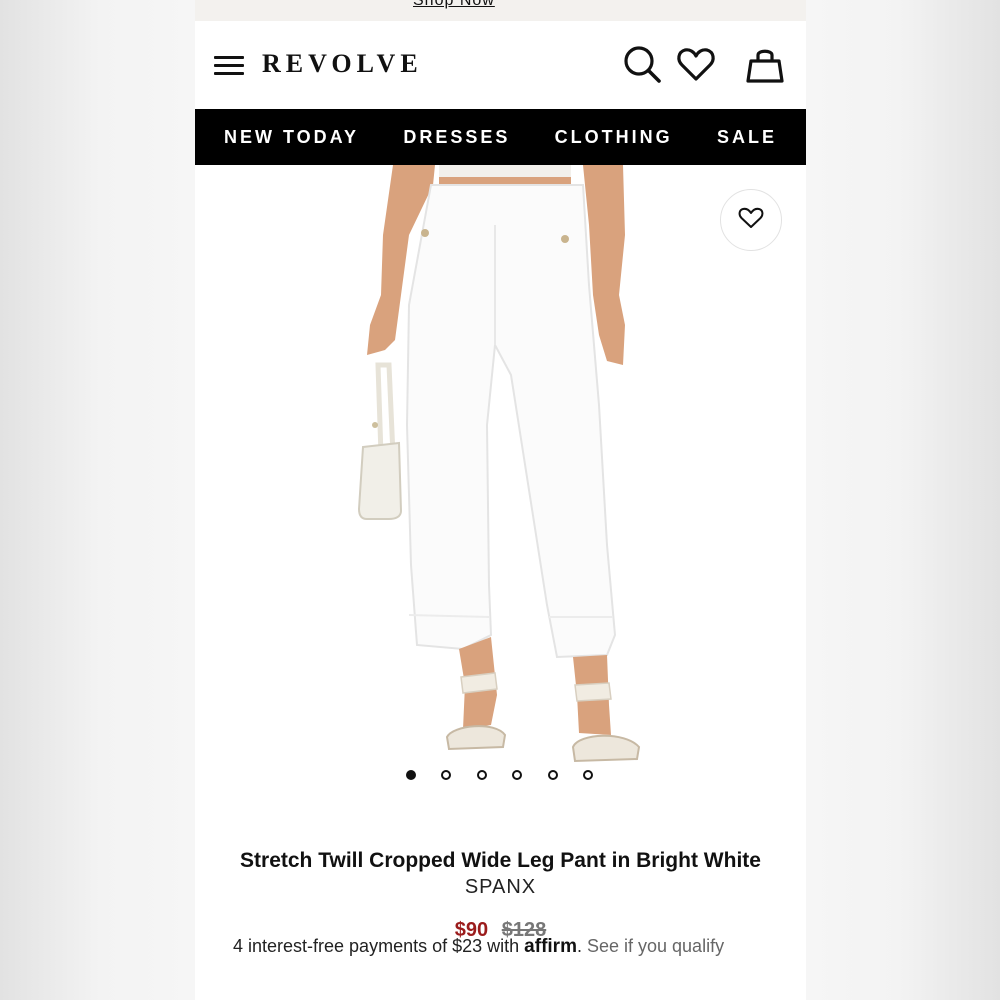 This screenshot has width=1000, height=1000. I want to click on nav-new-today: NEW TODAY, so click(291, 137).